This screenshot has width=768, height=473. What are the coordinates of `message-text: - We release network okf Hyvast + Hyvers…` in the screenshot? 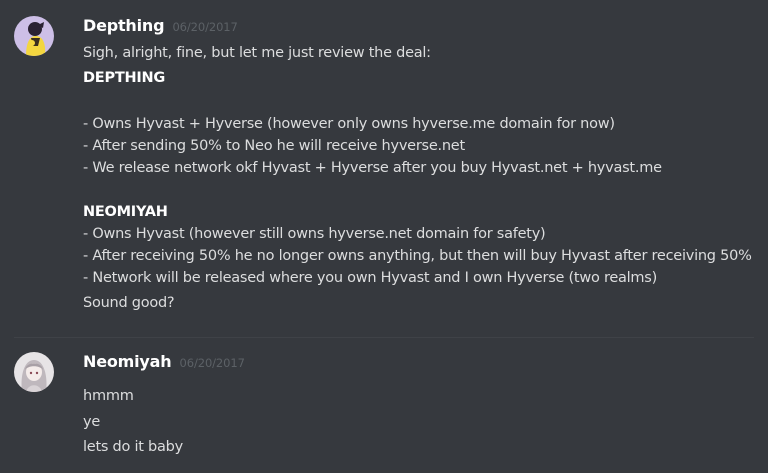 It's located at (372, 168).